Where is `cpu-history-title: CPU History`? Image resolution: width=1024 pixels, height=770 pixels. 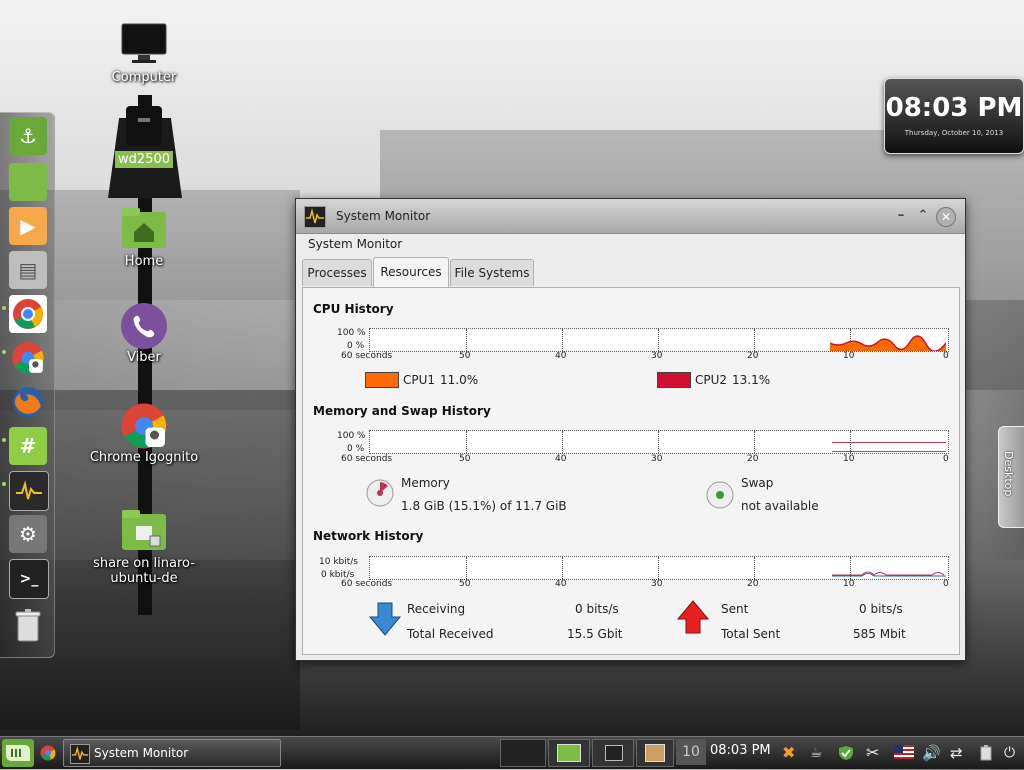 cpu-history-title: CPU History is located at coordinates (353, 309).